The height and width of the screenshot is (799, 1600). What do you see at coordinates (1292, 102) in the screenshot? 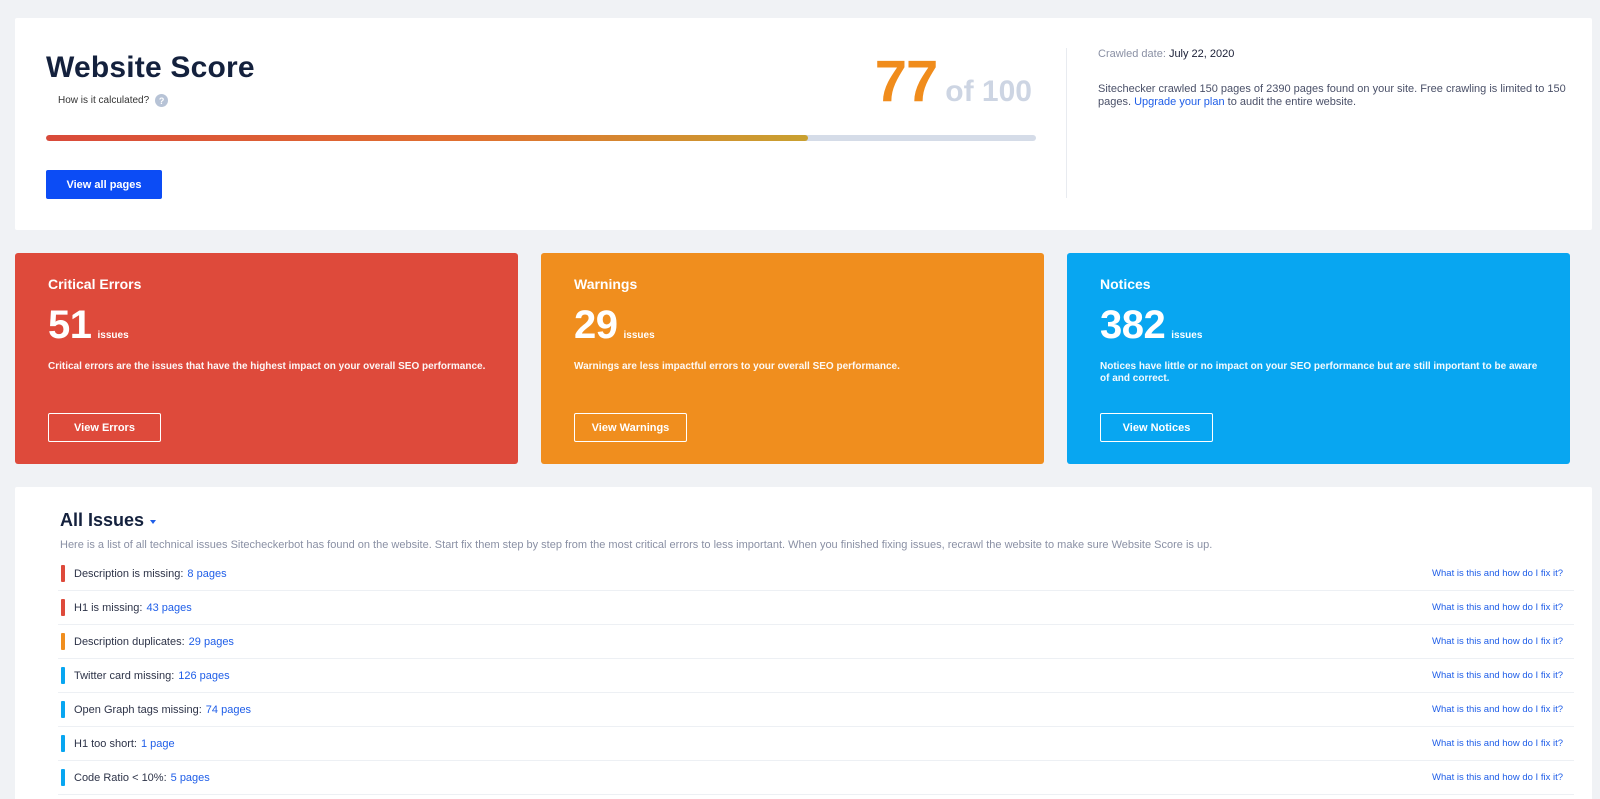
I see `crawl-description-suffix: to audit the entire website.` at bounding box center [1292, 102].